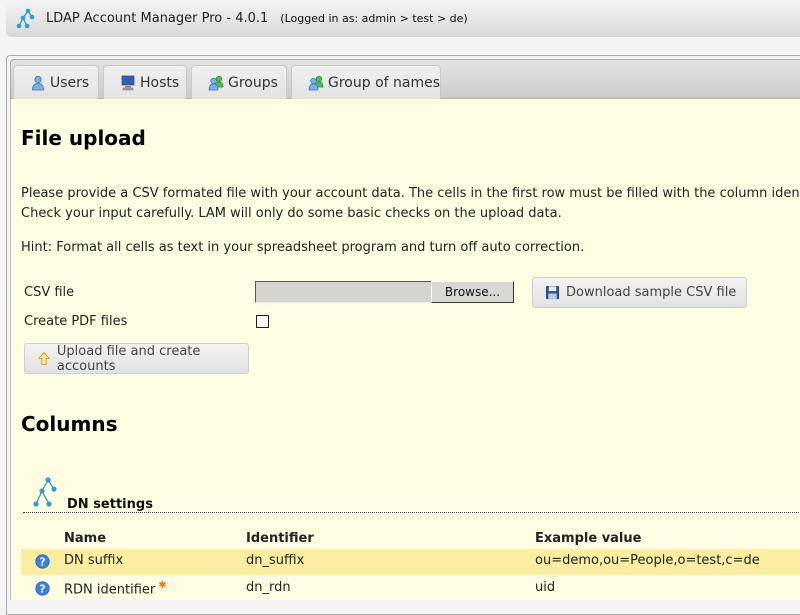 This screenshot has height=615, width=800. I want to click on floppy-disk-icon, so click(552, 292).